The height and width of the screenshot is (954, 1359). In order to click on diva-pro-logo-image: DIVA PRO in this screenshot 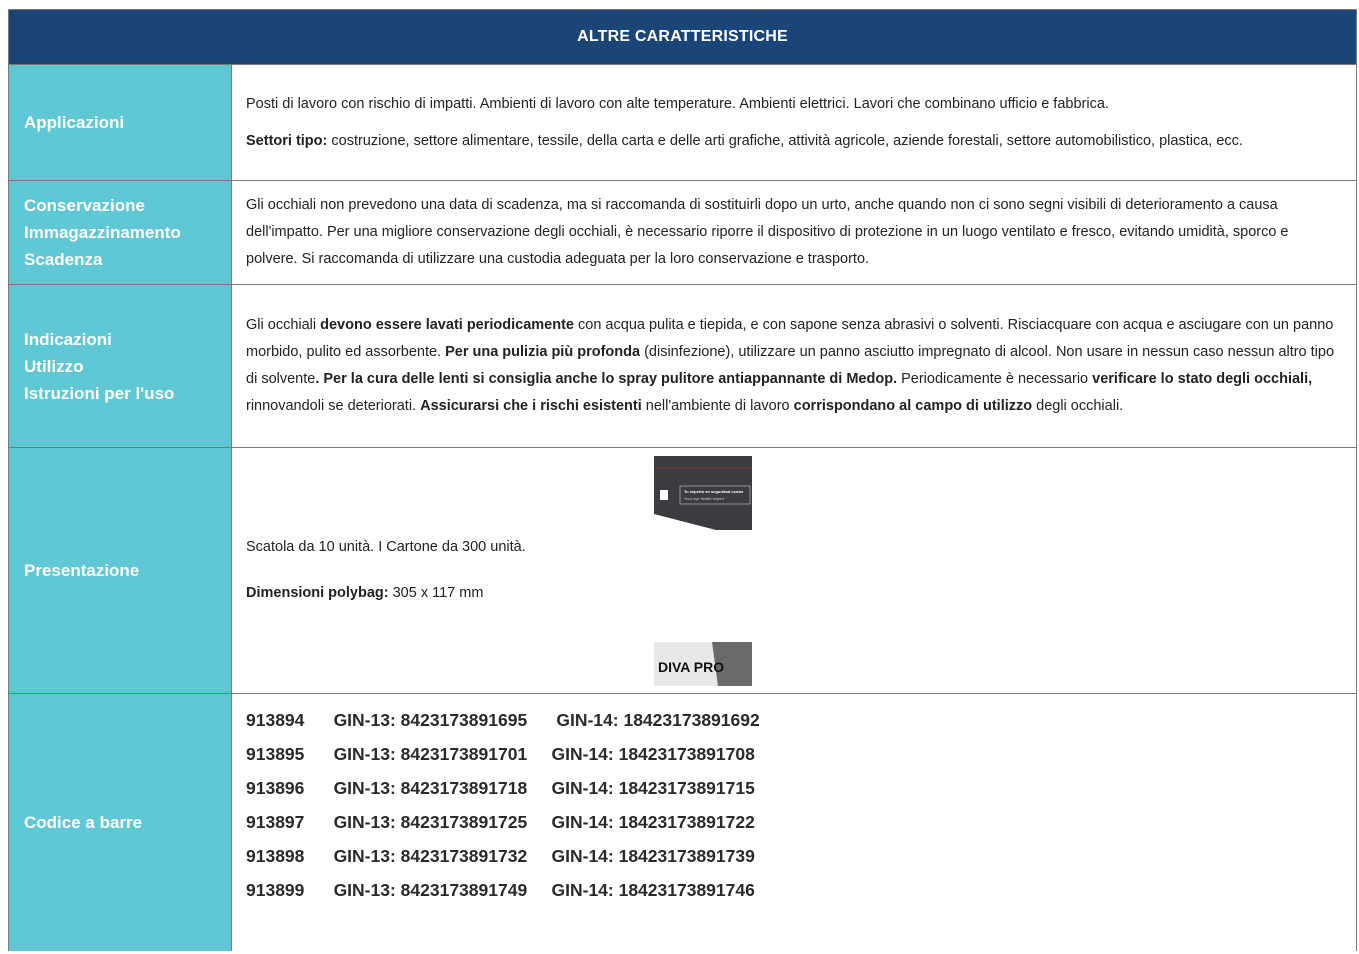, I will do `click(703, 664)`.